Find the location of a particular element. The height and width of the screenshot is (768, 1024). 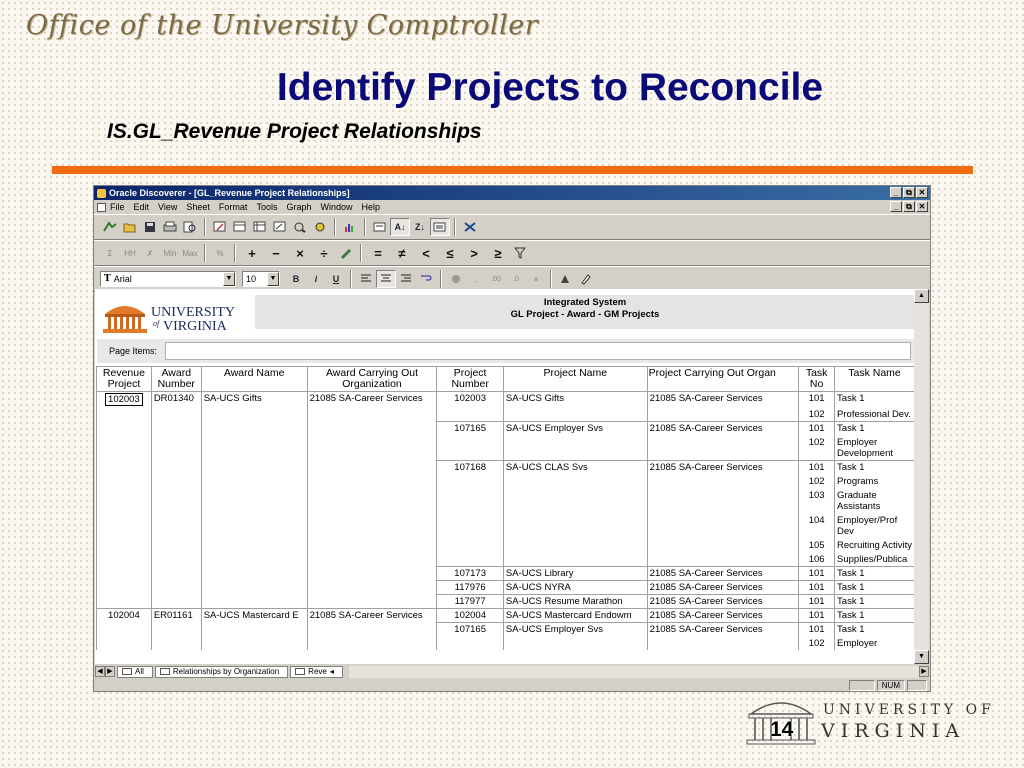

horizontal-scrollbar is located at coordinates (633, 671).